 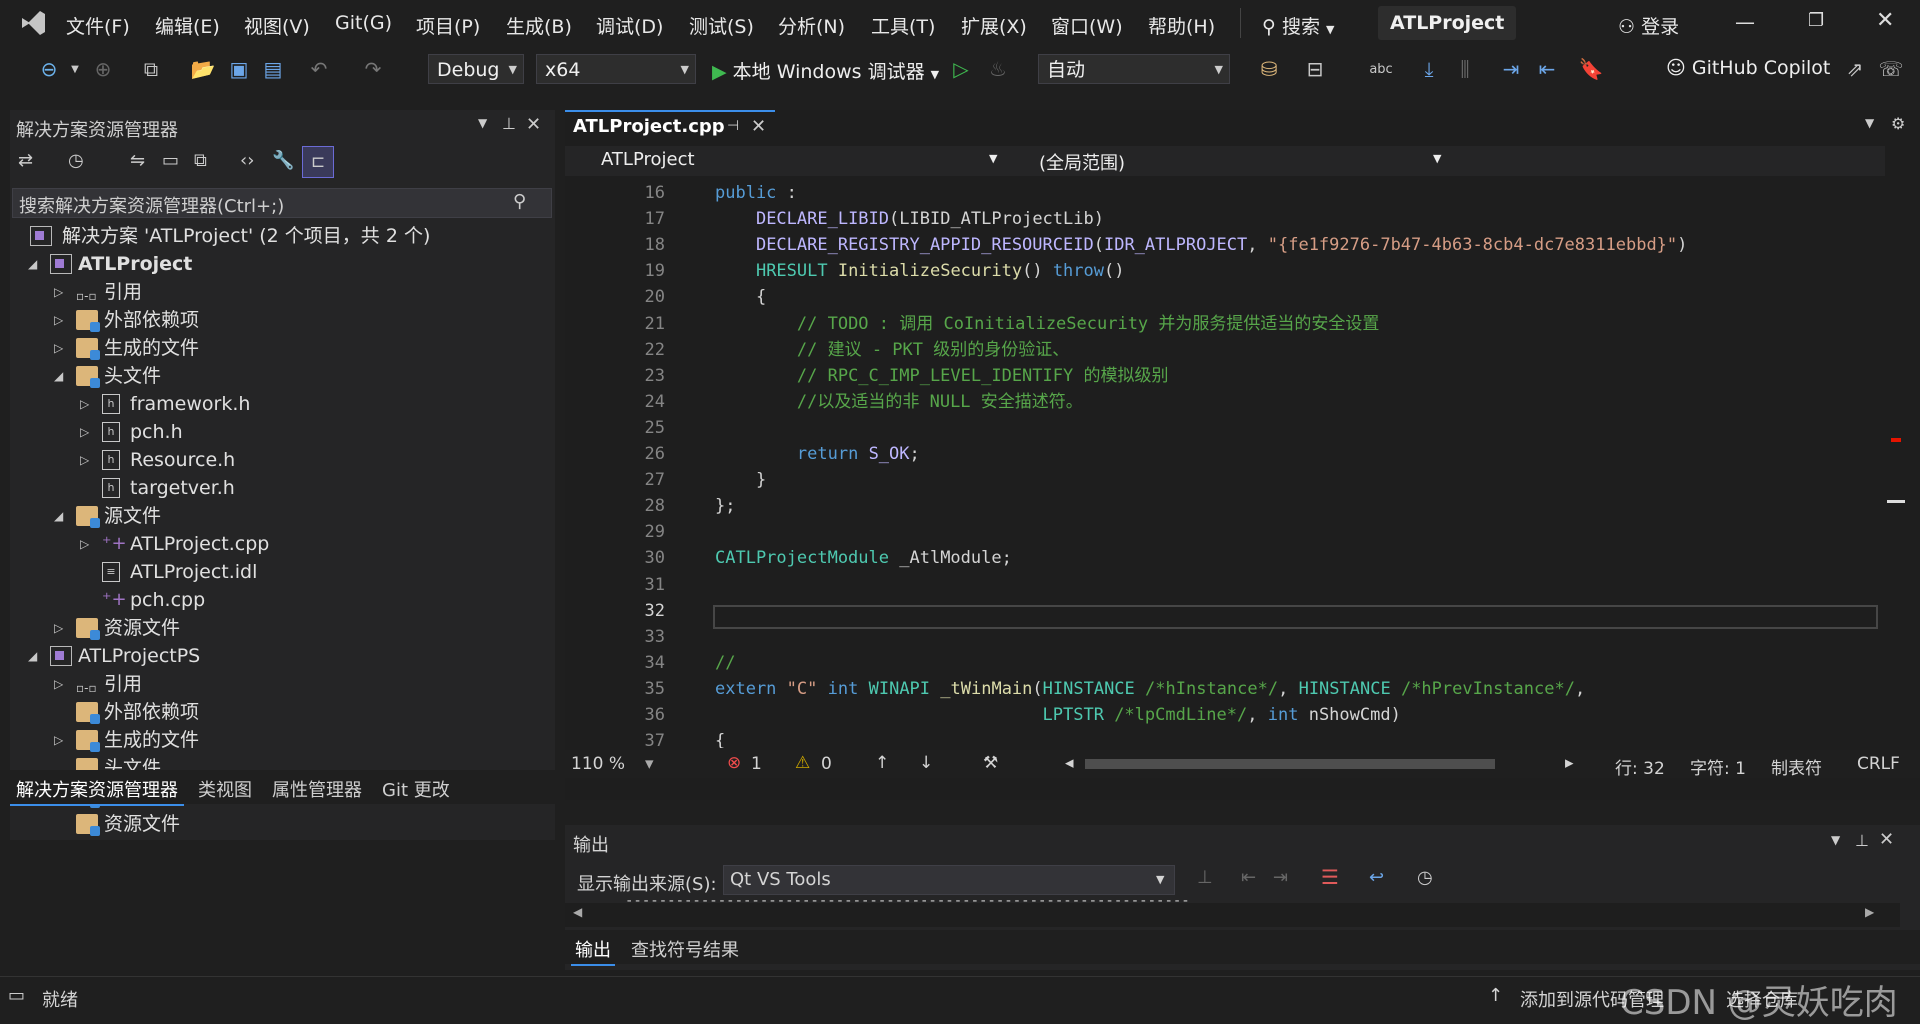 I want to click on step-icon: ⤓, so click(x=1429, y=69).